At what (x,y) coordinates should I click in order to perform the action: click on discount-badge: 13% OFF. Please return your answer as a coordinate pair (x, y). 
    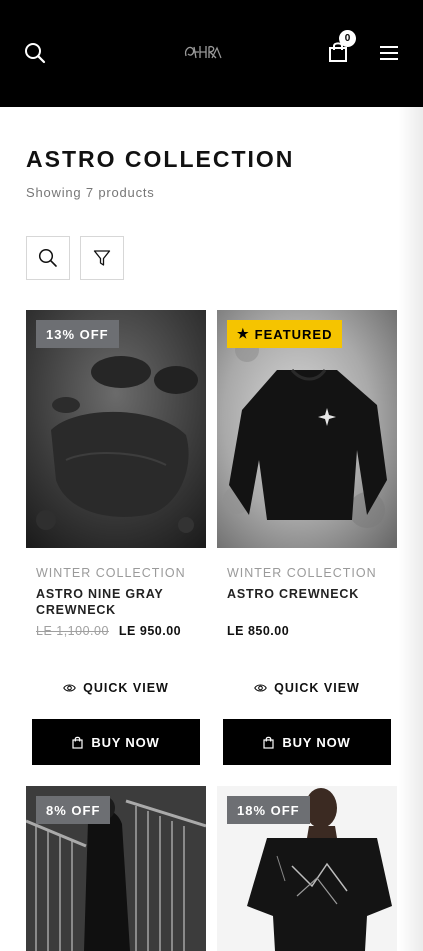
    Looking at the image, I should click on (77, 334).